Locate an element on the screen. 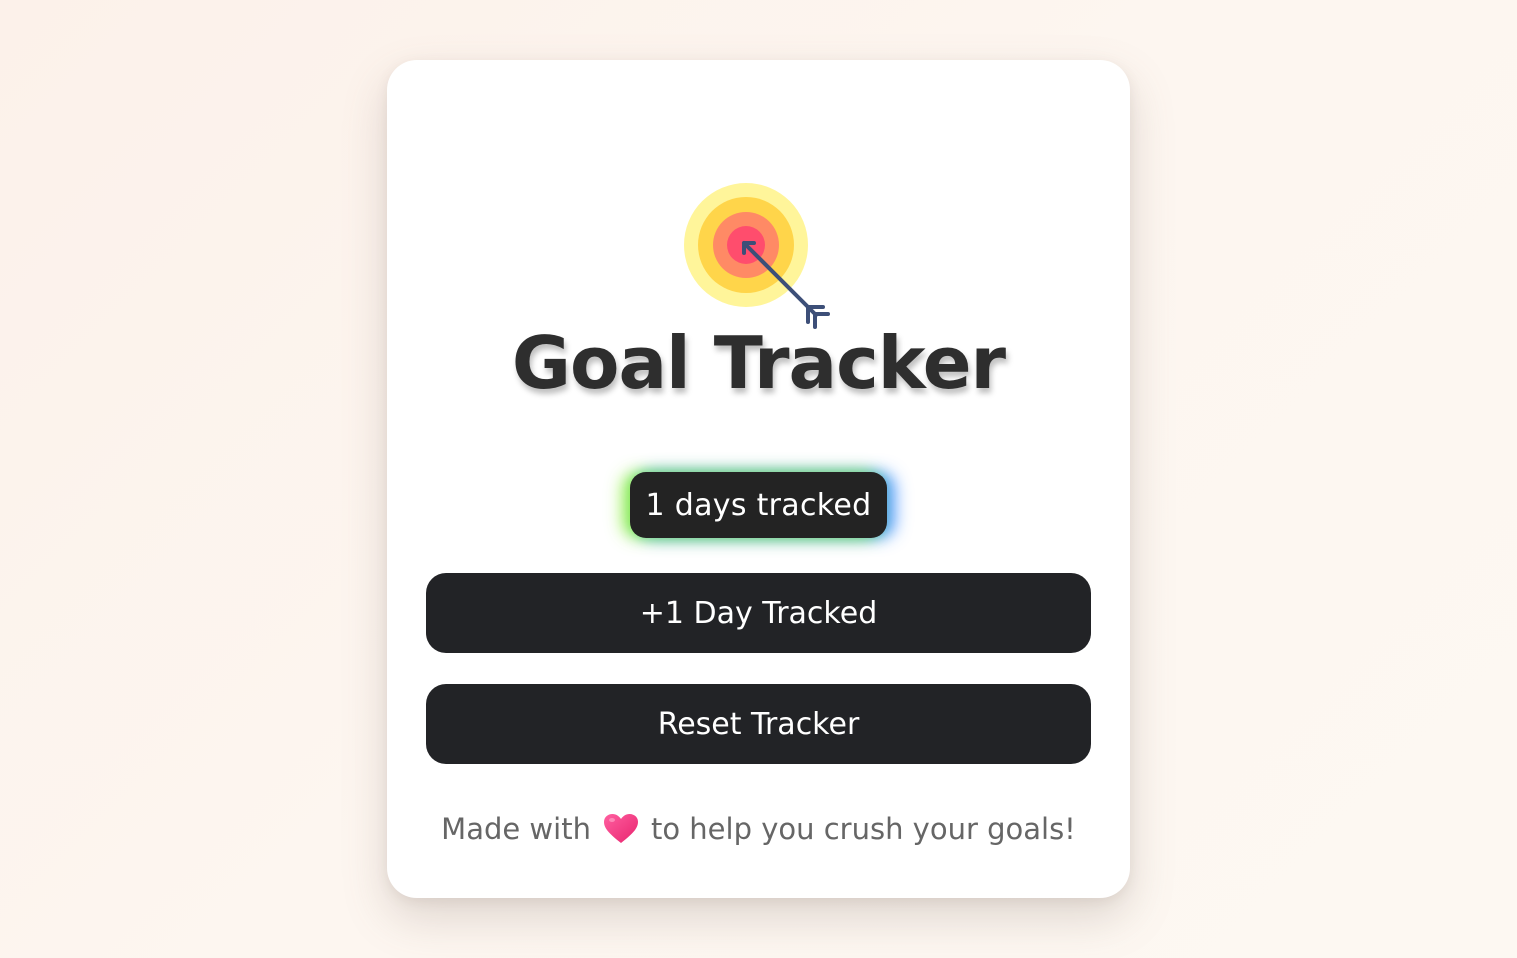 The image size is (1517, 958). add-day-button: +1 Day Tracked is located at coordinates (758, 613).